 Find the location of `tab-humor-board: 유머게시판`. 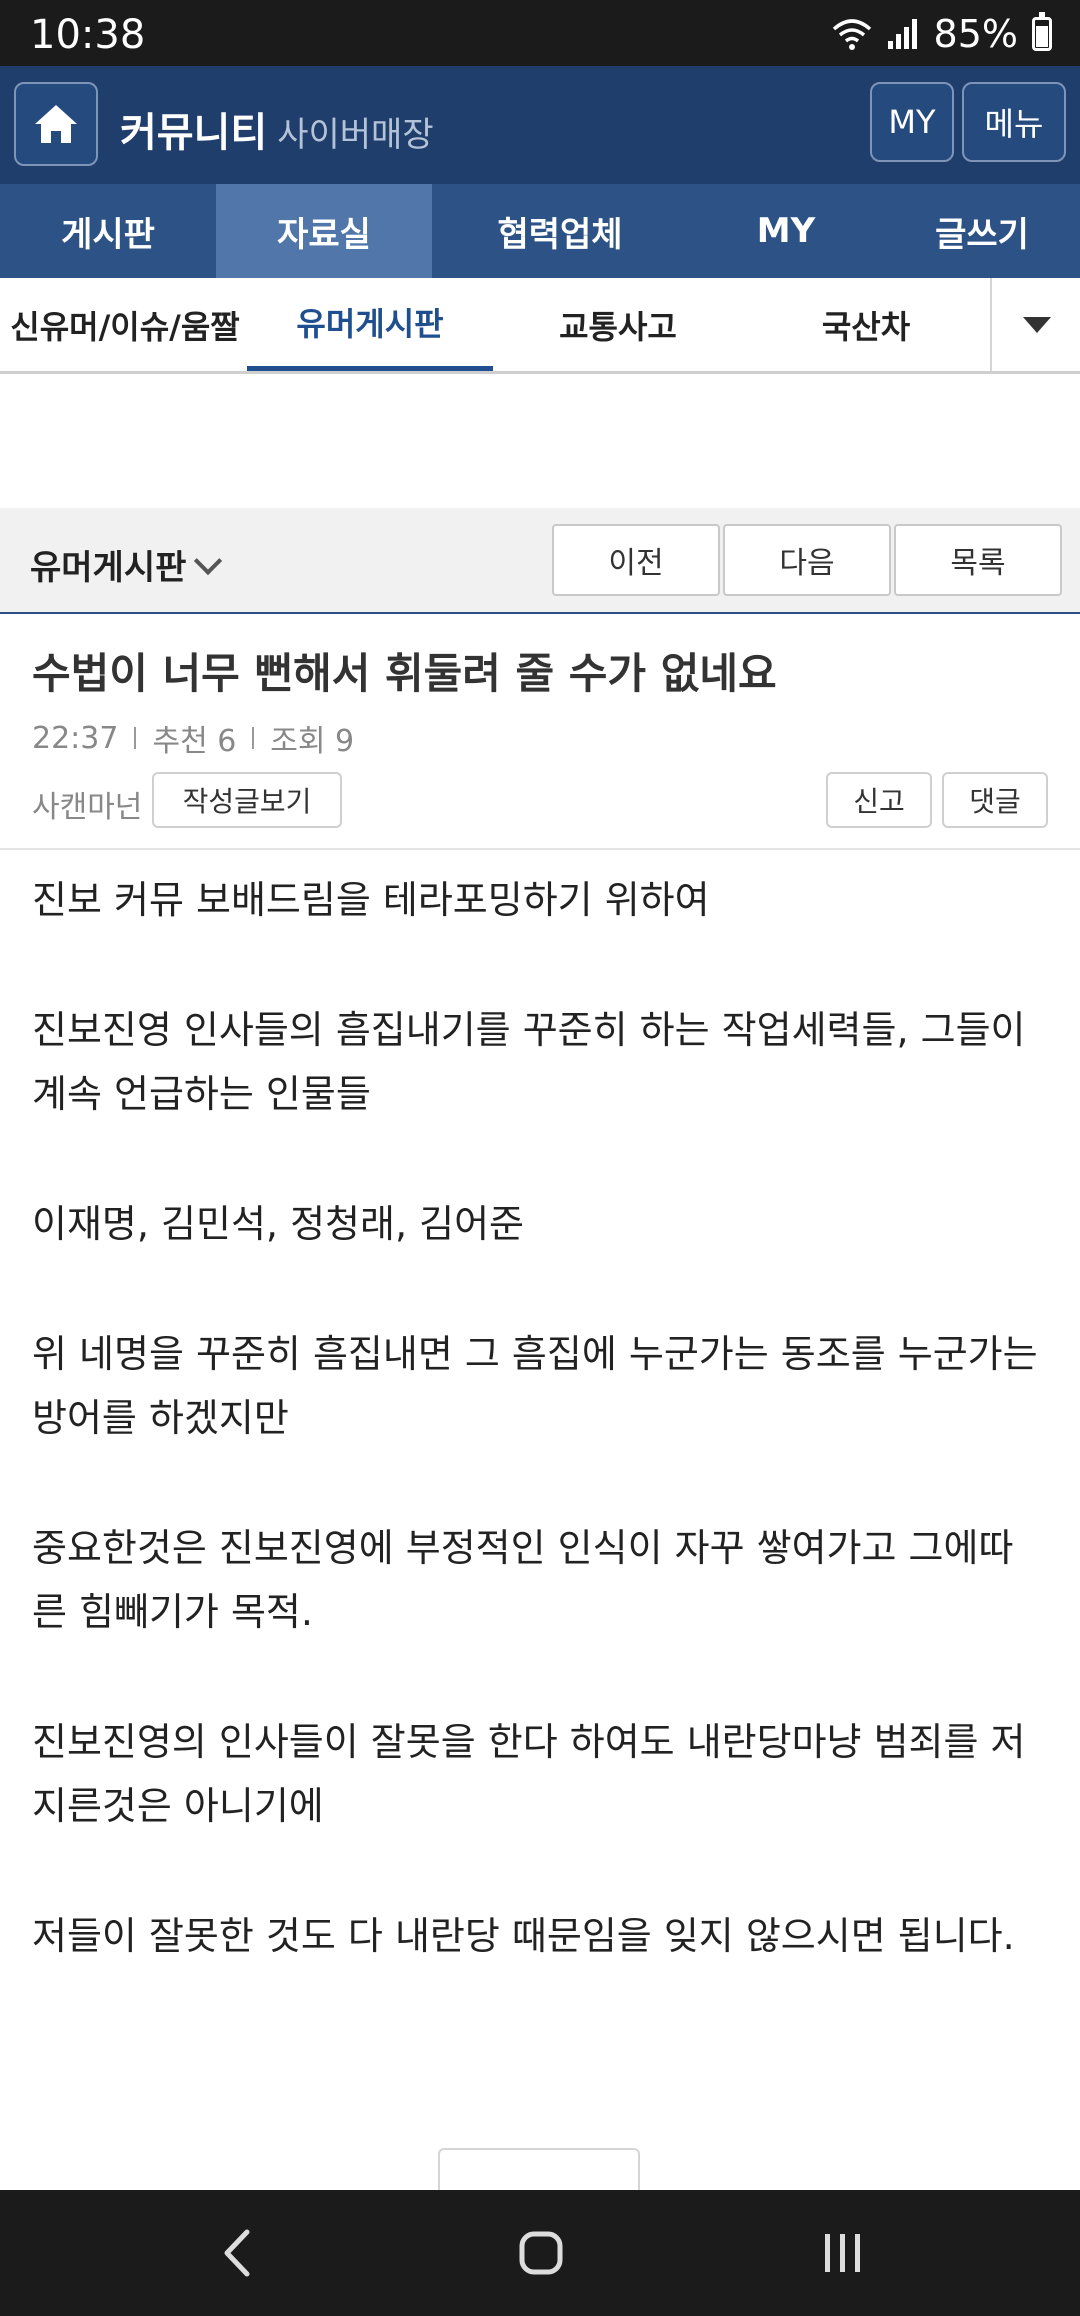

tab-humor-board: 유머게시판 is located at coordinates (370, 324).